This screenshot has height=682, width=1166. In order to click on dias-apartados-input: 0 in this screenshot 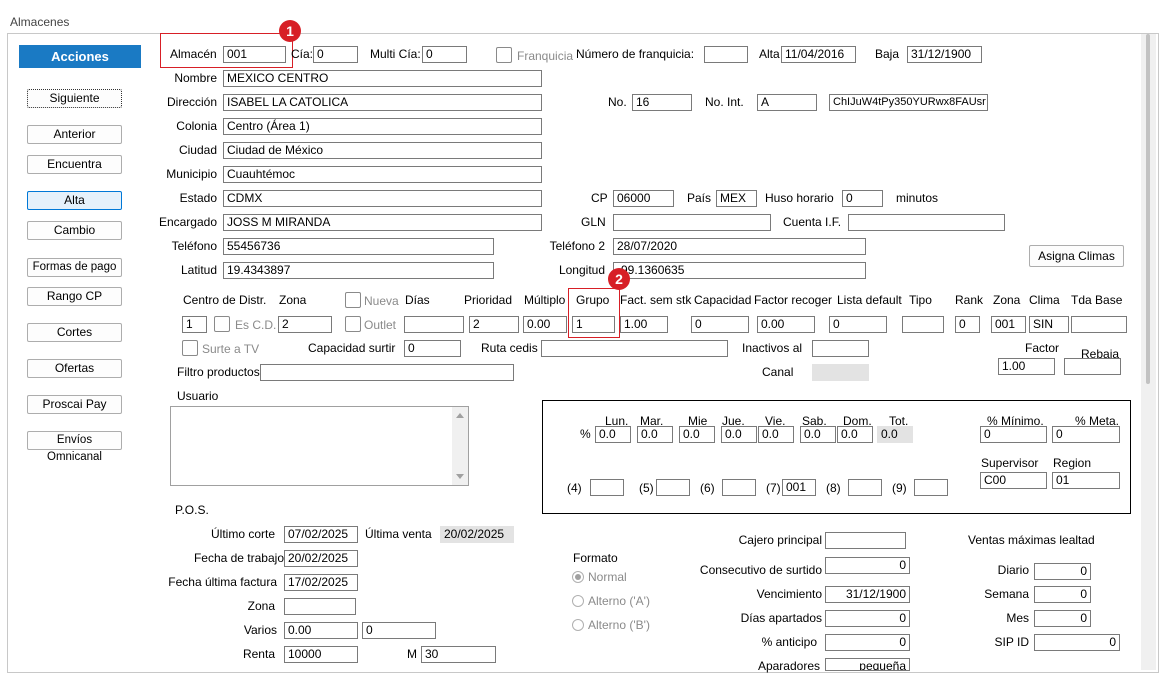, I will do `click(867, 618)`.